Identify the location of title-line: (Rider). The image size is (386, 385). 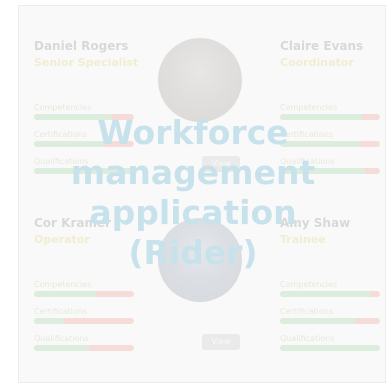
(193, 252).